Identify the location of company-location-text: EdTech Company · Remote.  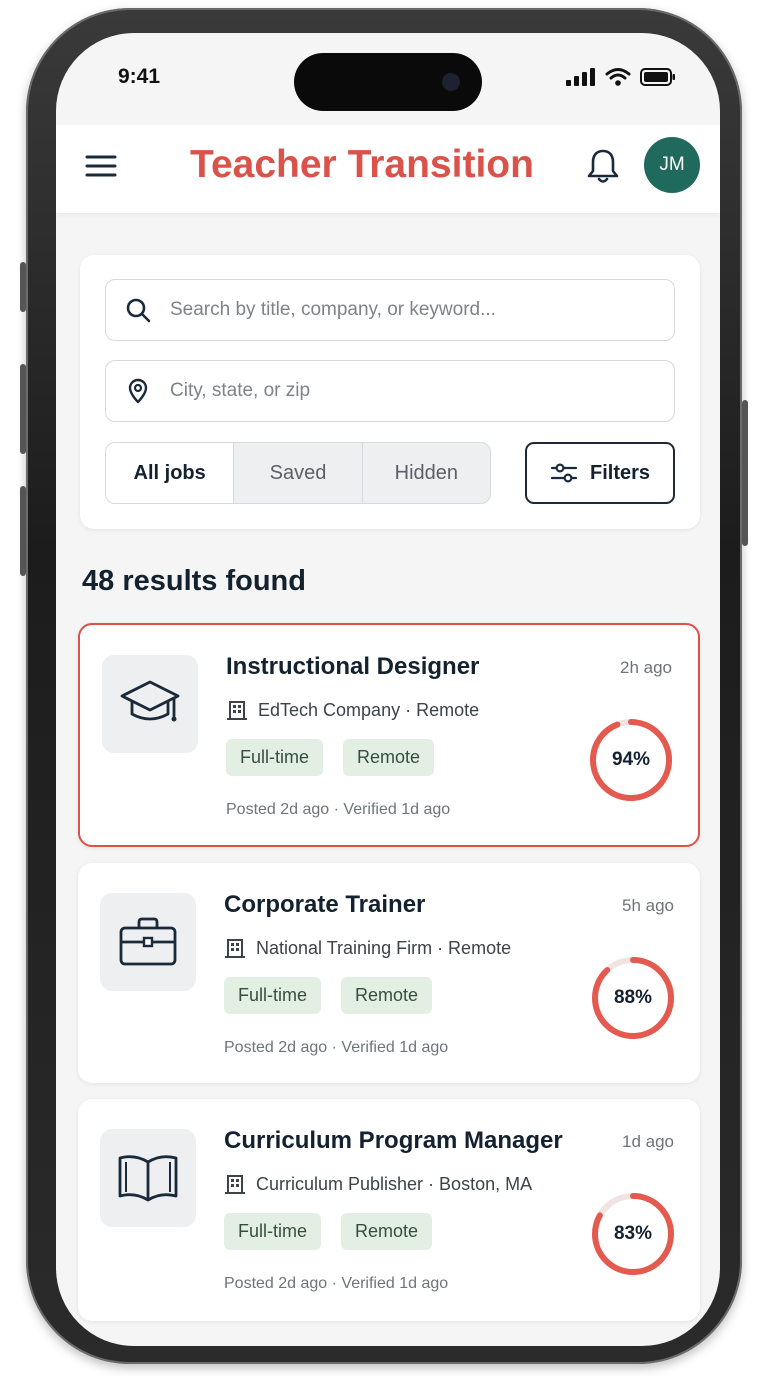
(369, 709).